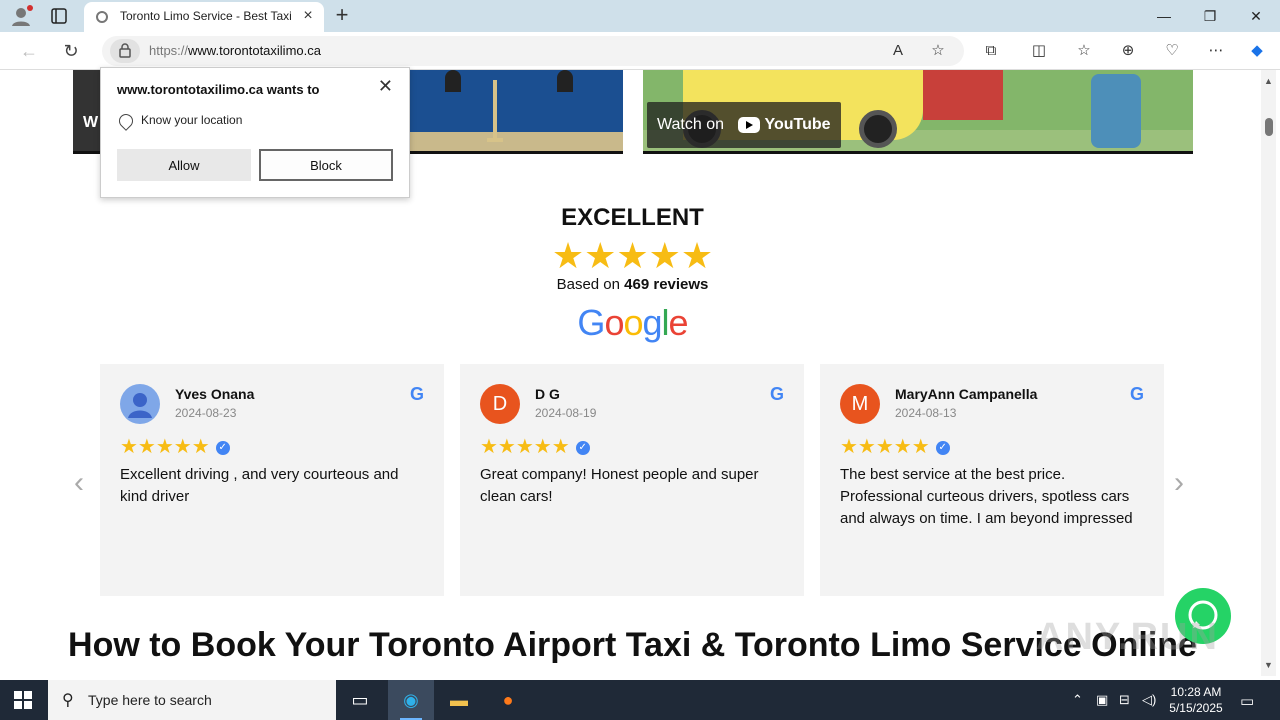  What do you see at coordinates (632, 322) in the screenshot?
I see `google-logo: Google` at bounding box center [632, 322].